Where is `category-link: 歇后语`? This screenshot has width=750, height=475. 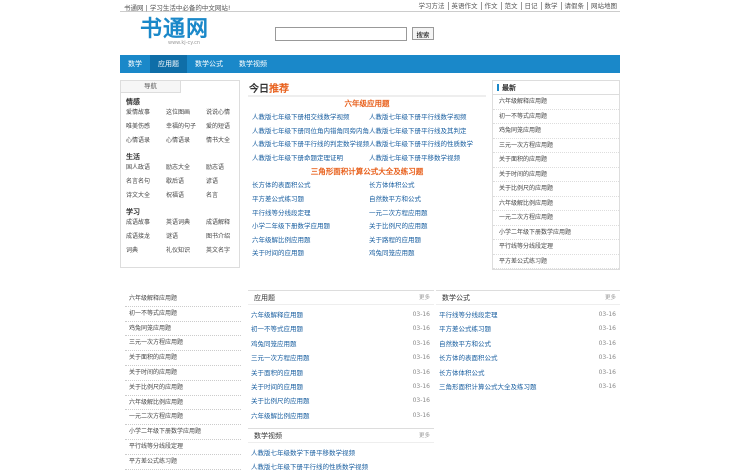
category-link: 歇后语 is located at coordinates (186, 182).